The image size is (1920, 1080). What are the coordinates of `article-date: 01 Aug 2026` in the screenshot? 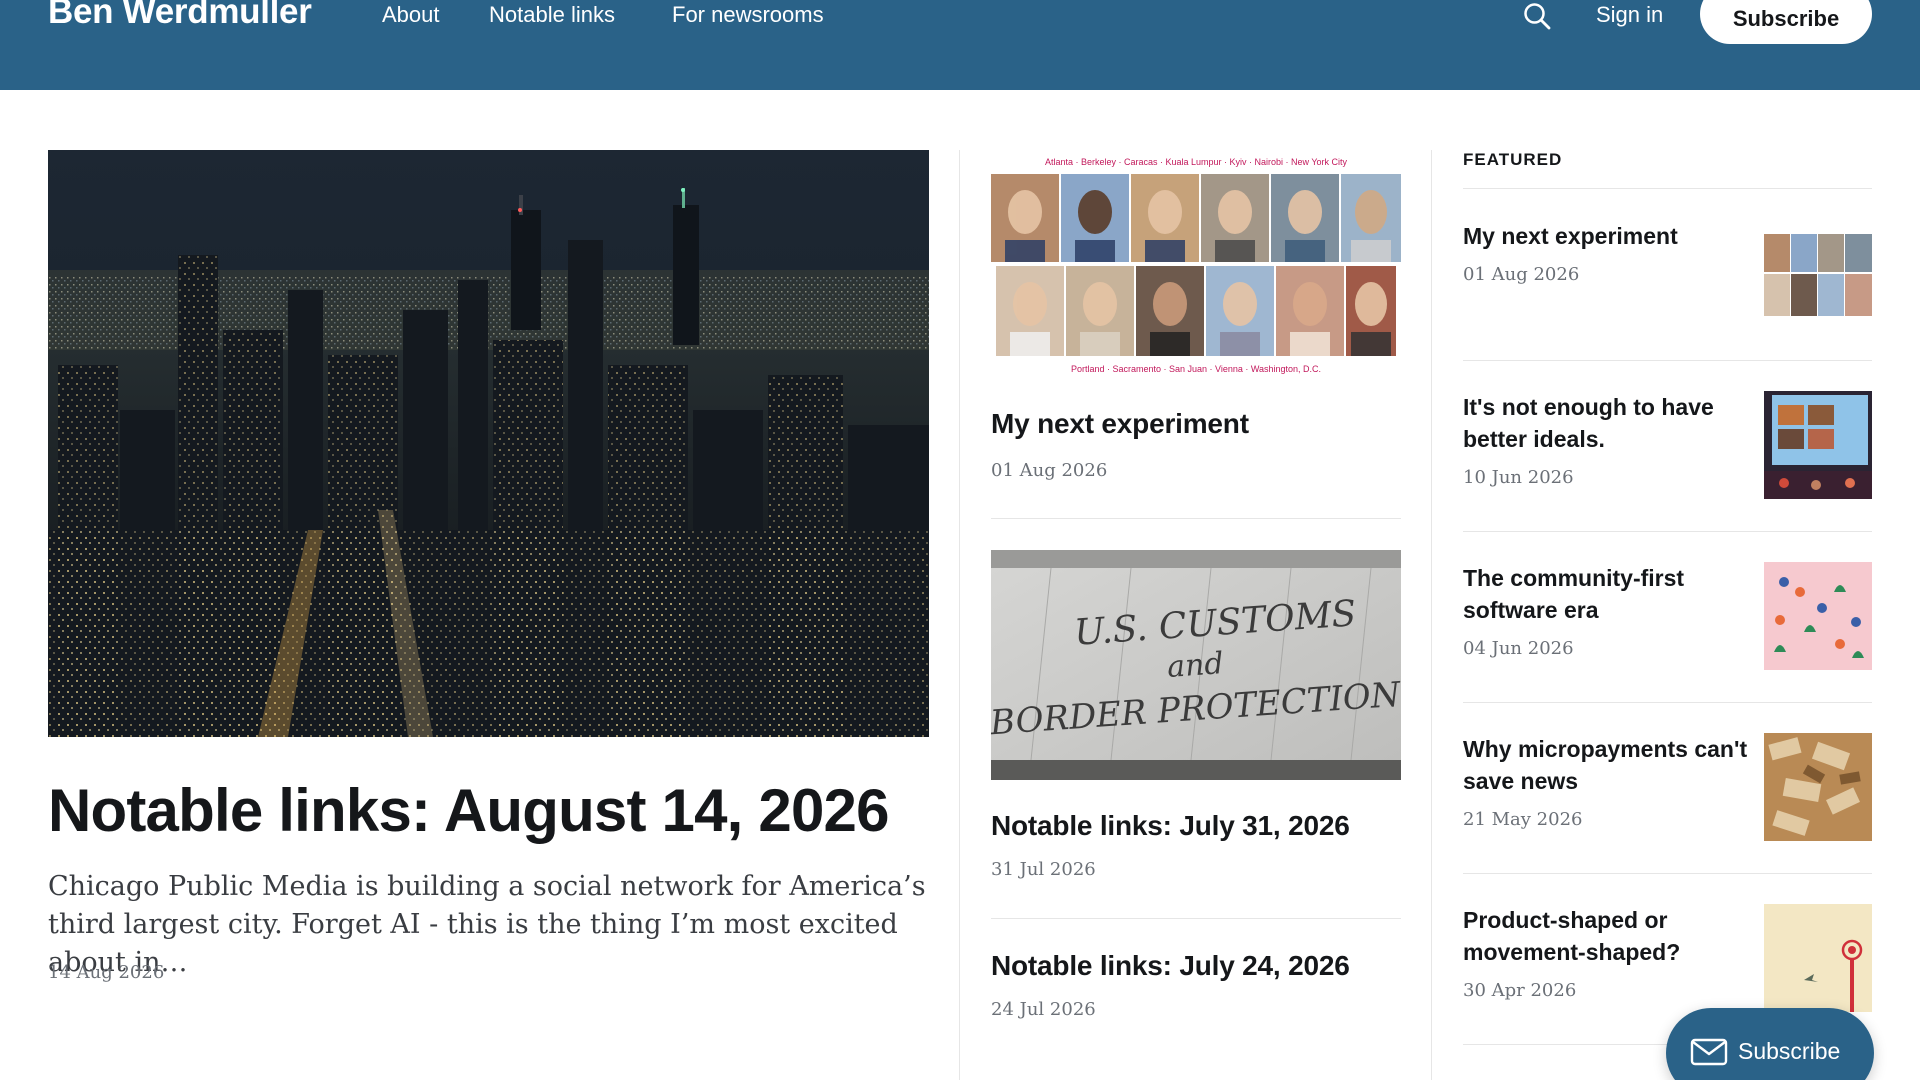 It's located at (1049, 470).